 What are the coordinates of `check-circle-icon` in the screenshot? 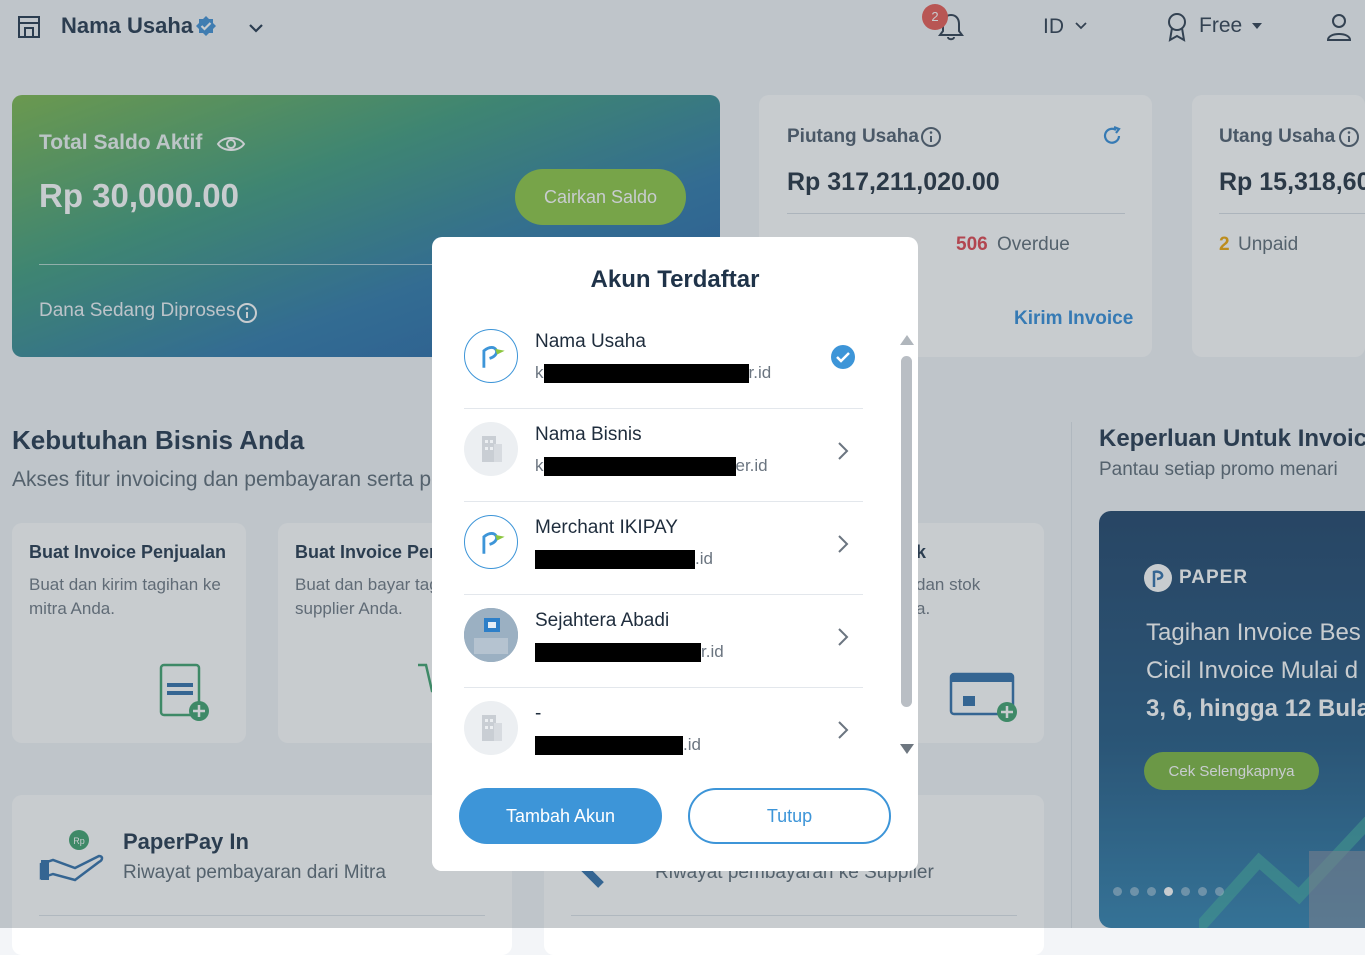 It's located at (843, 357).